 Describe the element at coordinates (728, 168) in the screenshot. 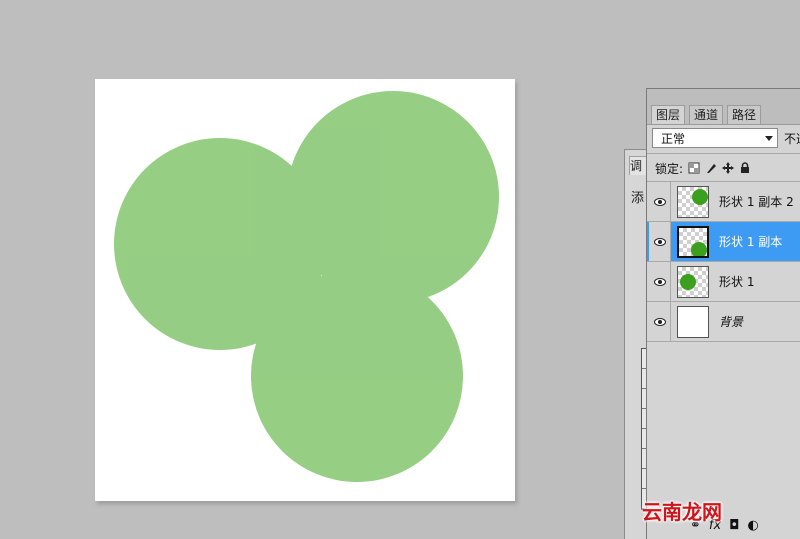

I see `move-icon` at that location.